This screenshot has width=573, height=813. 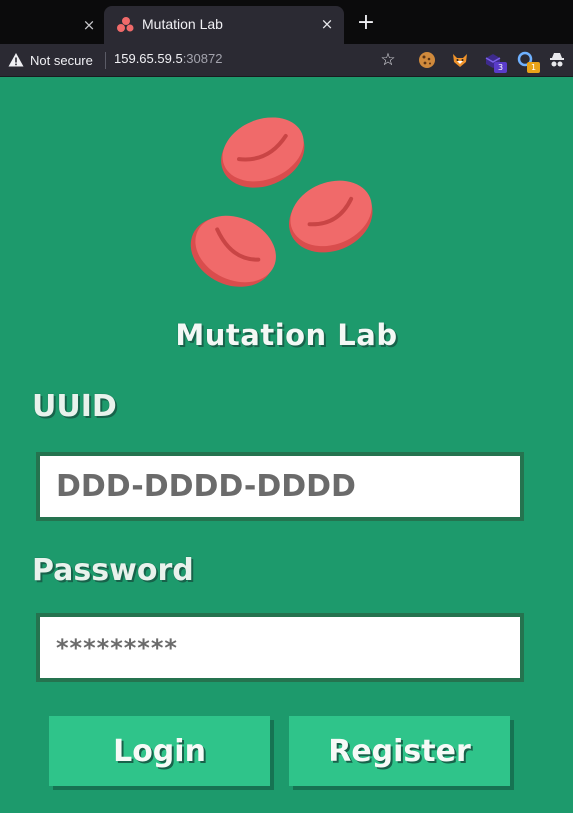 What do you see at coordinates (500, 67) in the screenshot?
I see `extension-badge: 3` at bounding box center [500, 67].